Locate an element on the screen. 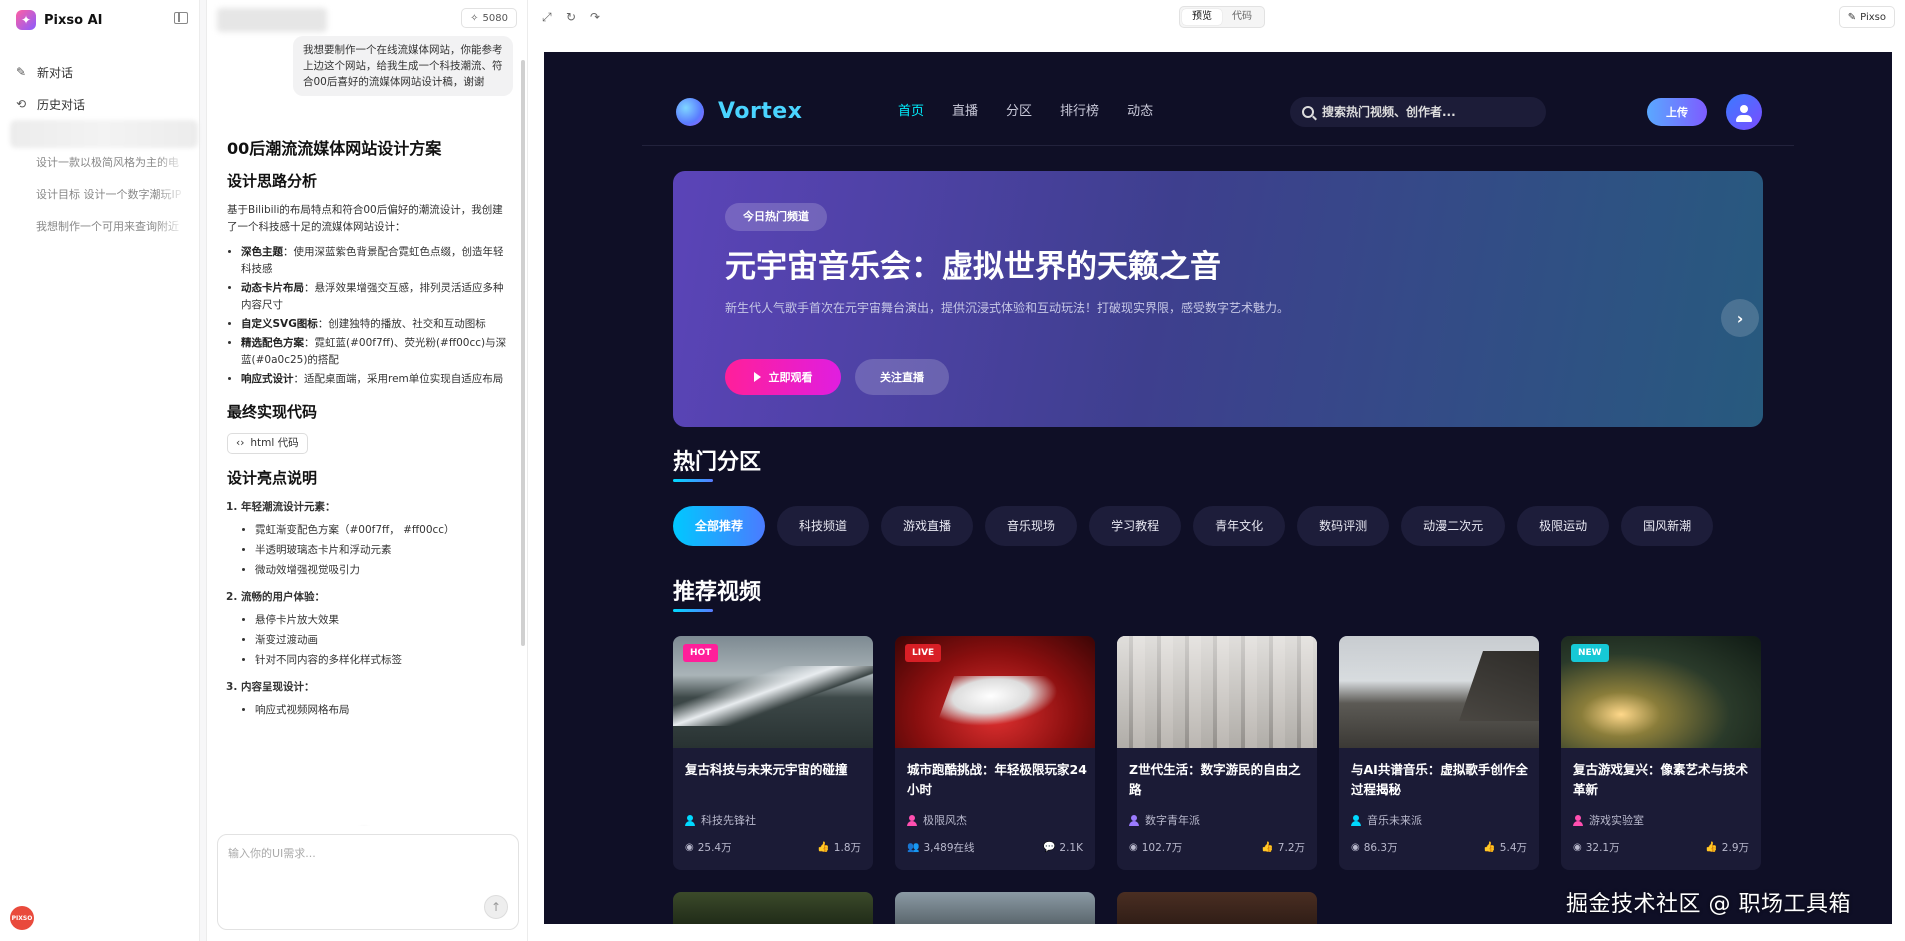 The height and width of the screenshot is (941, 1905). video-author: 科技先锋社 is located at coordinates (720, 820).